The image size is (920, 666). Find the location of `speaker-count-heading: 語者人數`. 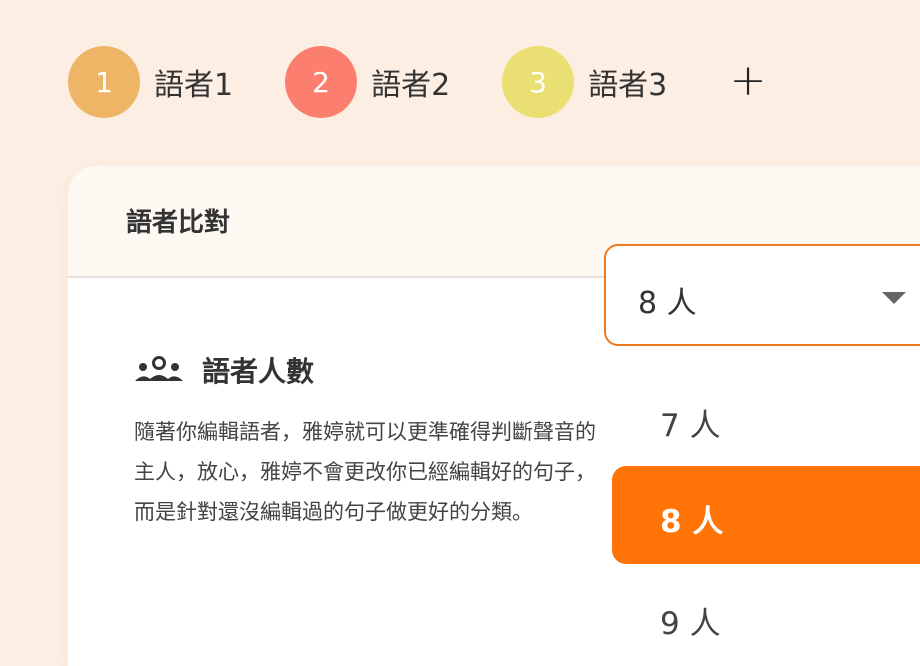

speaker-count-heading: 語者人數 is located at coordinates (224, 370).